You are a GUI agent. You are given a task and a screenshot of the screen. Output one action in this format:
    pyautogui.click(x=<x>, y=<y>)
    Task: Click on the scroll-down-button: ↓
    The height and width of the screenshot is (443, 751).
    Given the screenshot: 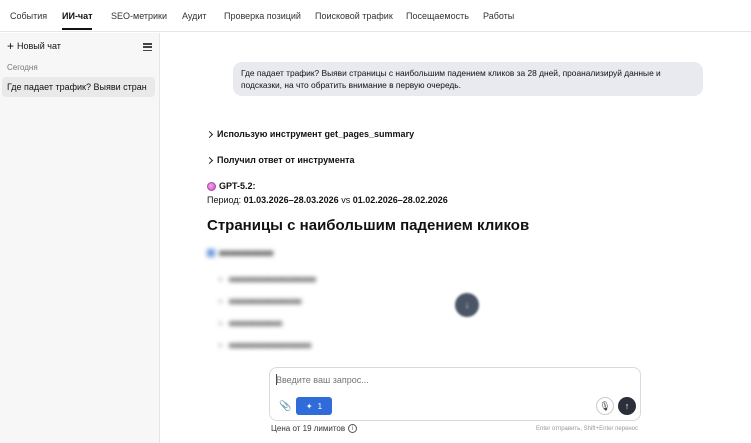 What is the action you would take?
    pyautogui.click(x=467, y=305)
    